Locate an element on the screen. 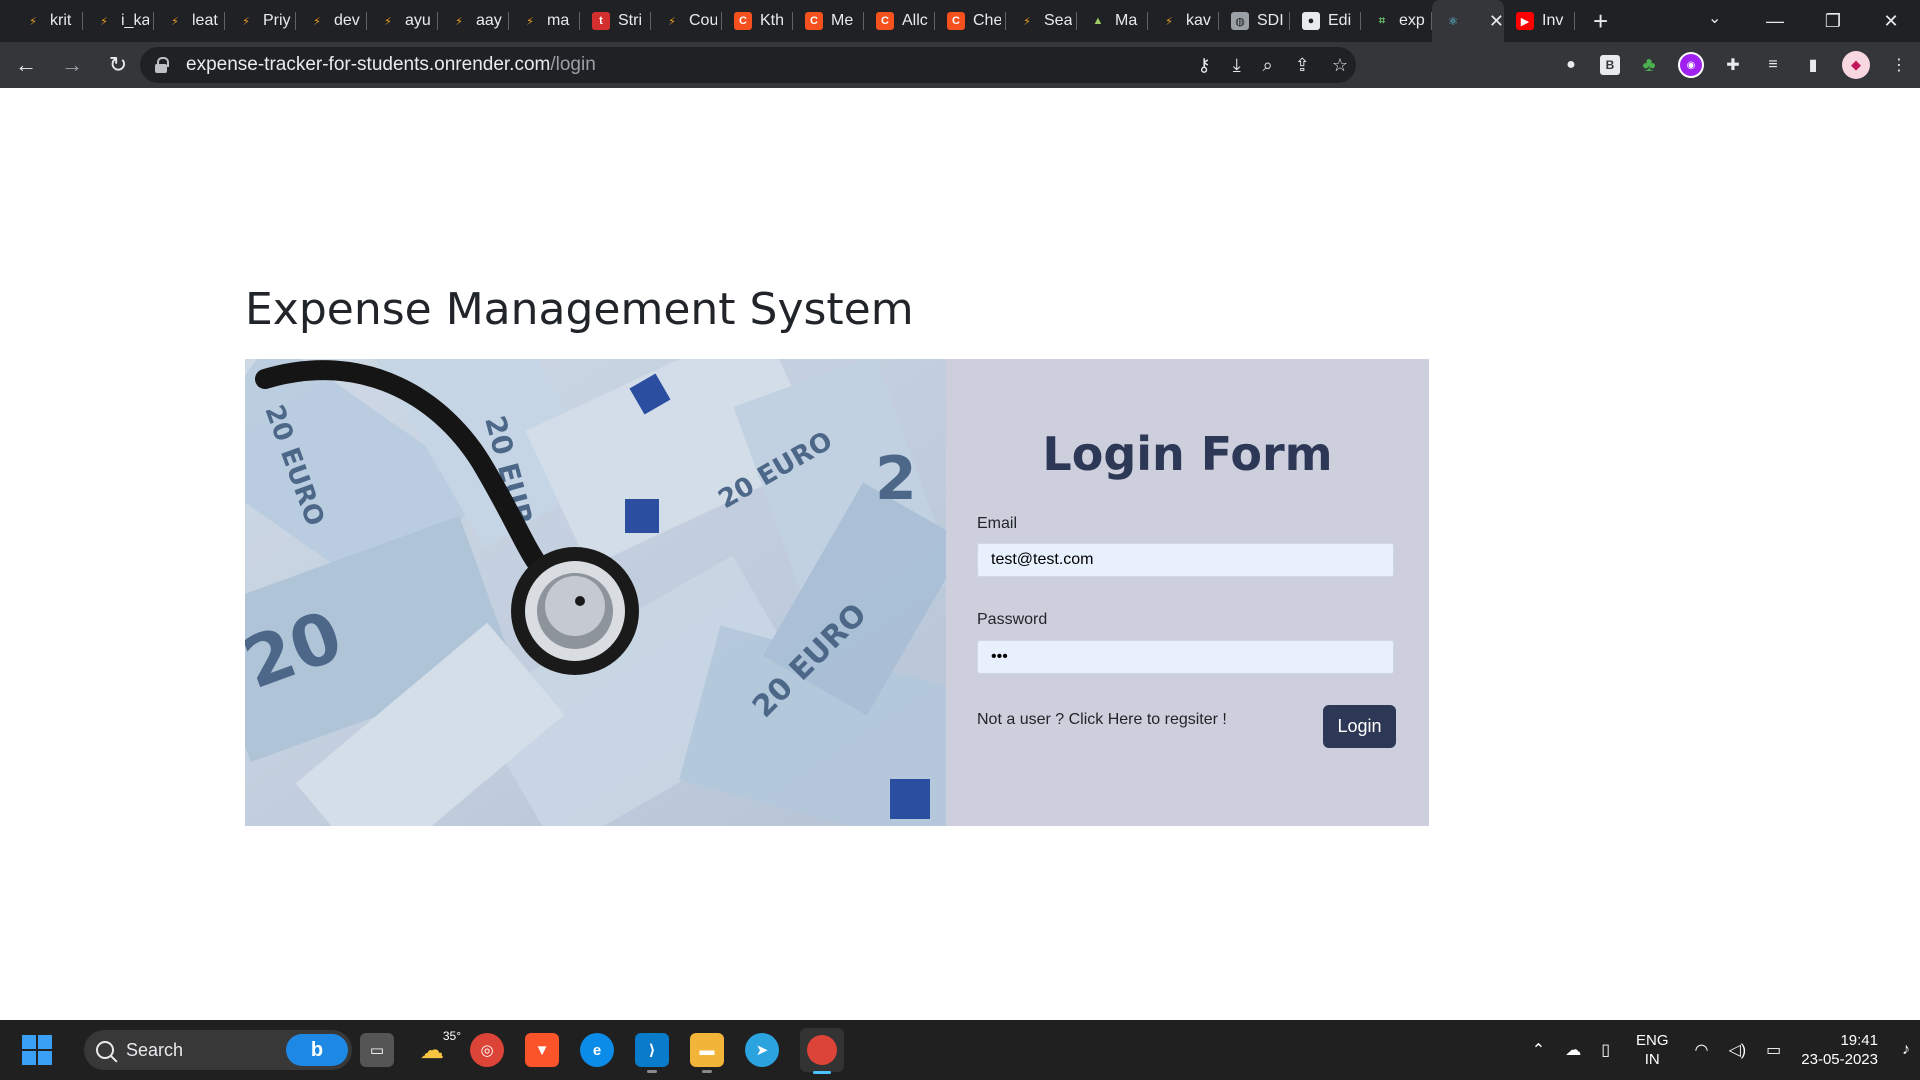 This screenshot has height=1080, width=1920. taskbar-search: Search b is located at coordinates (218, 1050).